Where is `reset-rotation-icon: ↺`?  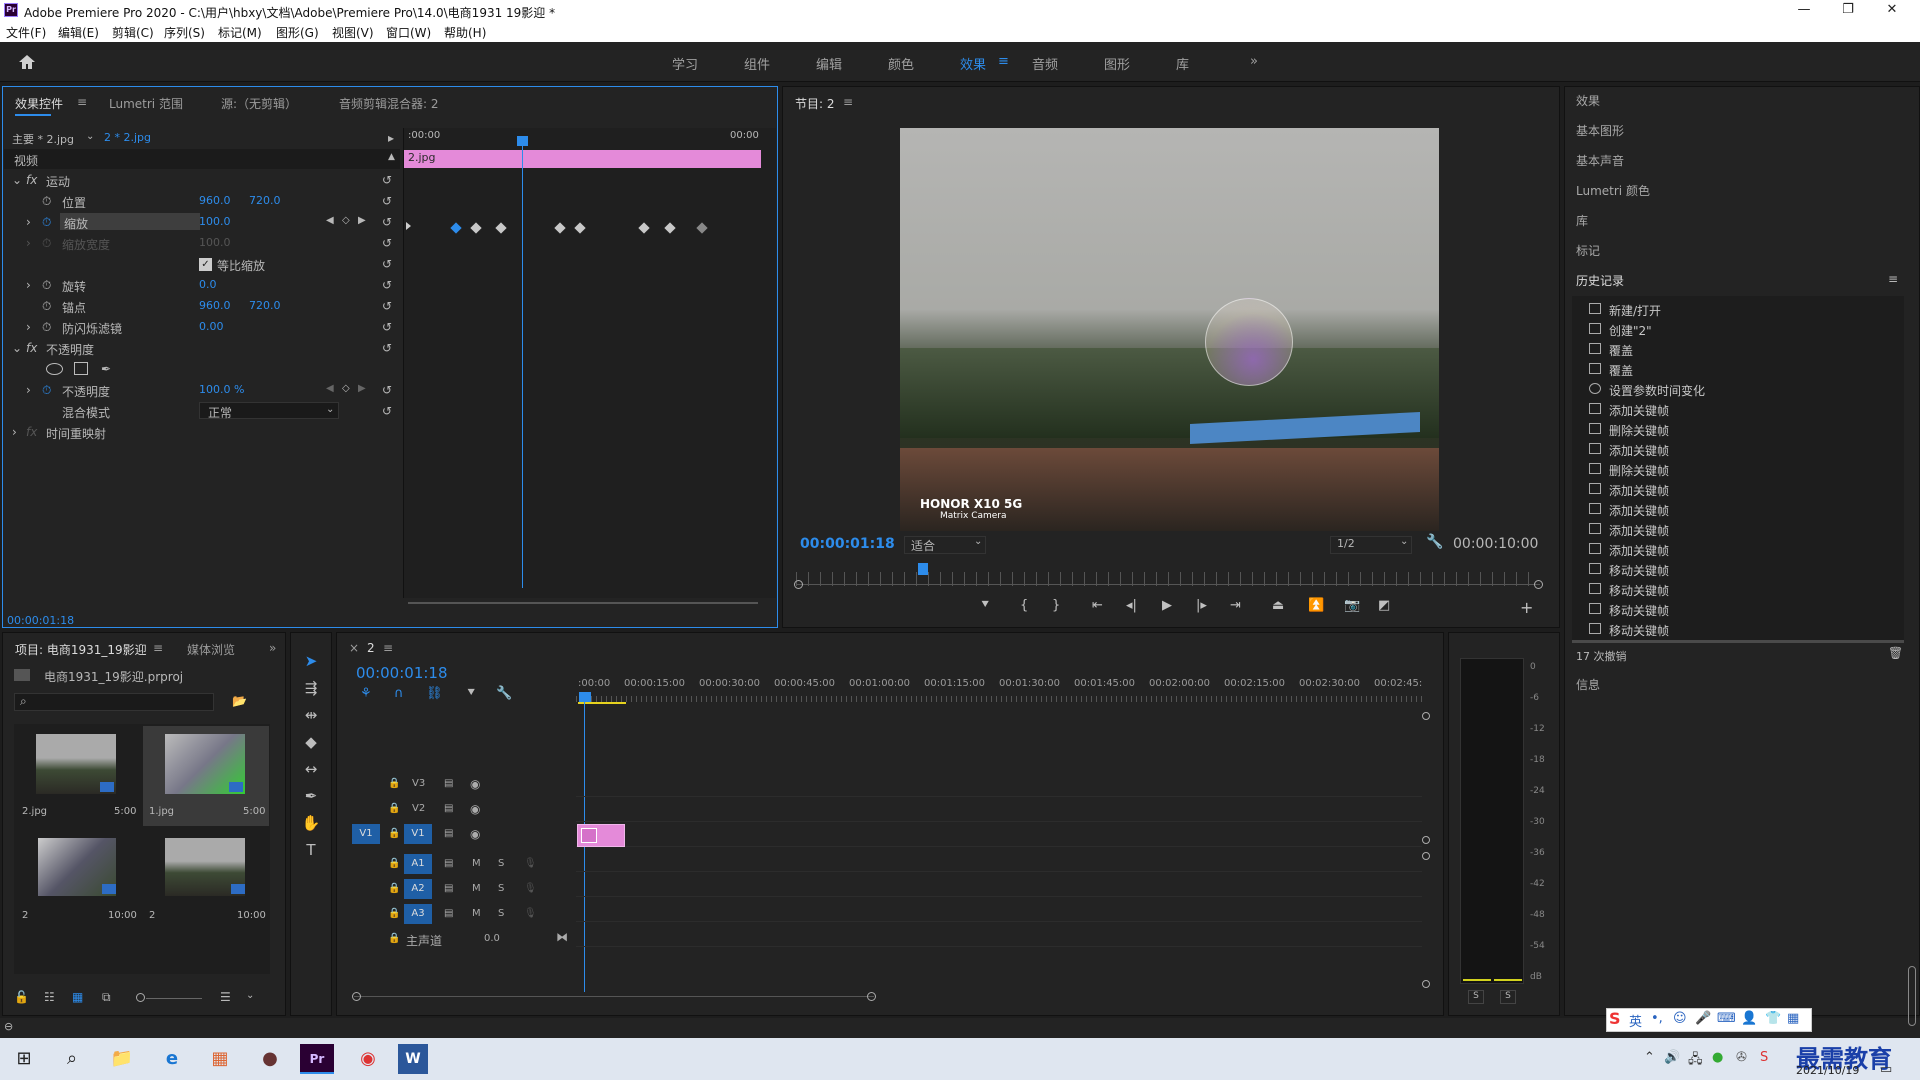 reset-rotation-icon: ↺ is located at coordinates (387, 285).